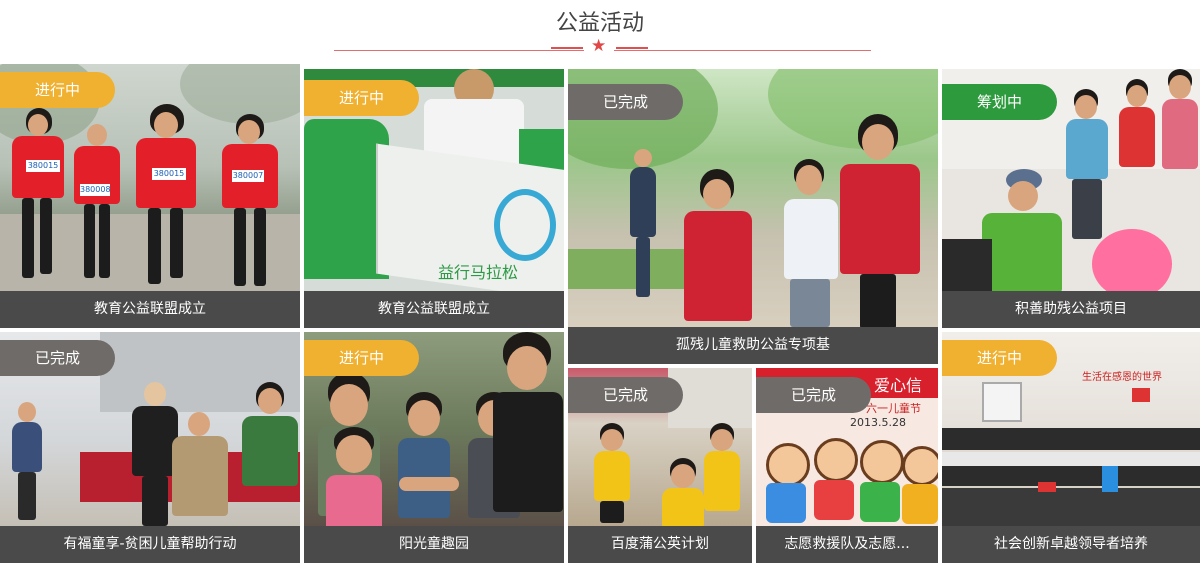 The width and height of the screenshot is (1200, 571). What do you see at coordinates (95, 190) in the screenshot?
I see `bib-number: 380008` at bounding box center [95, 190].